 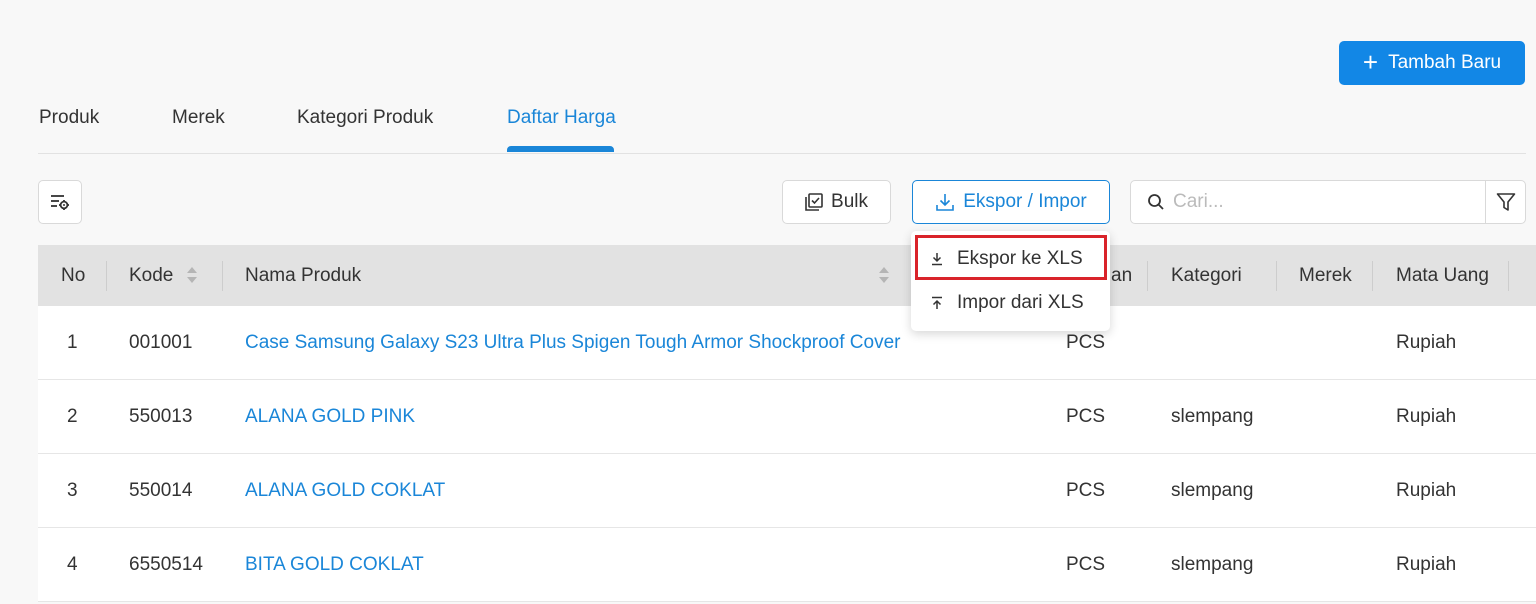 What do you see at coordinates (814, 202) in the screenshot?
I see `checkbox-stack-icon` at bounding box center [814, 202].